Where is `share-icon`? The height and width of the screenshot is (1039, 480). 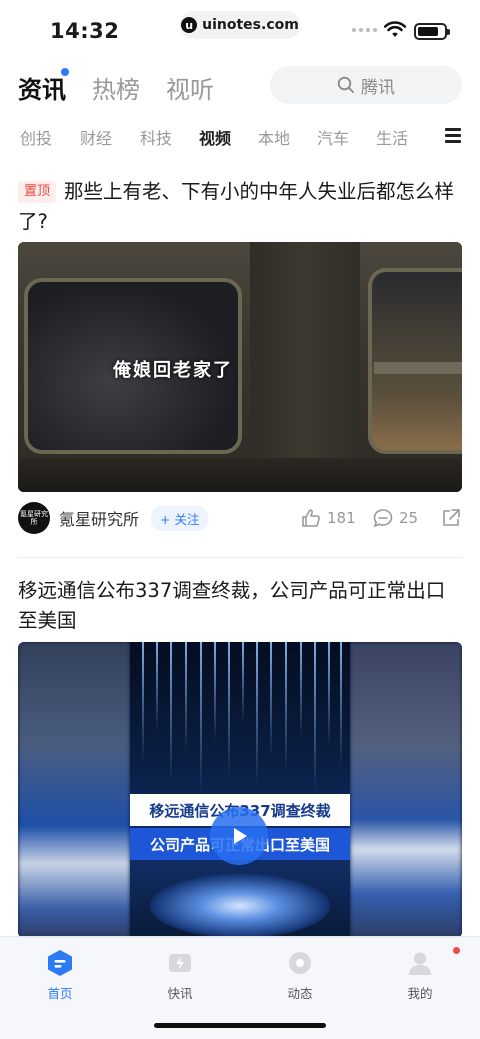
share-icon is located at coordinates (451, 517).